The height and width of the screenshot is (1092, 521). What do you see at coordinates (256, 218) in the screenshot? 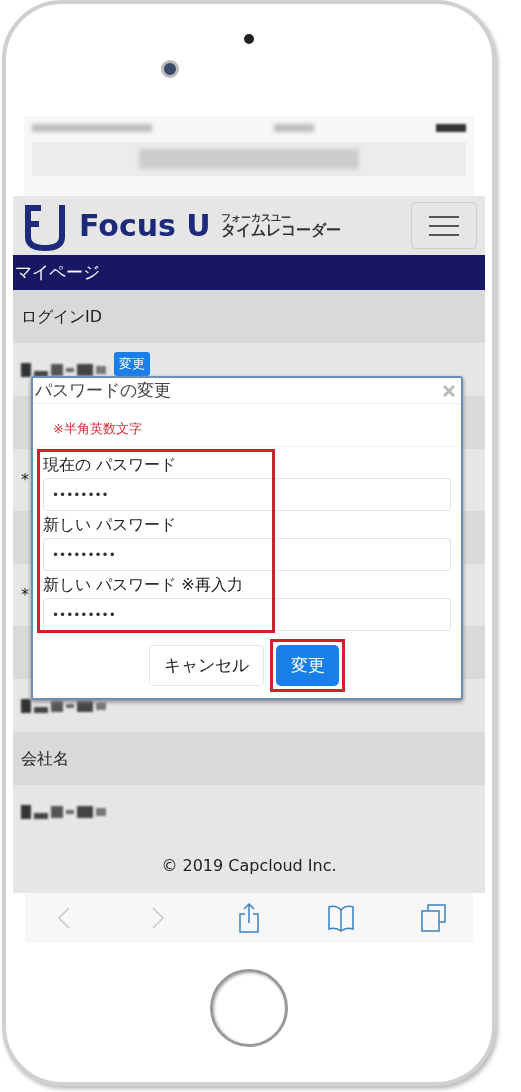
I see `logo-ruby: フォーカスユー` at bounding box center [256, 218].